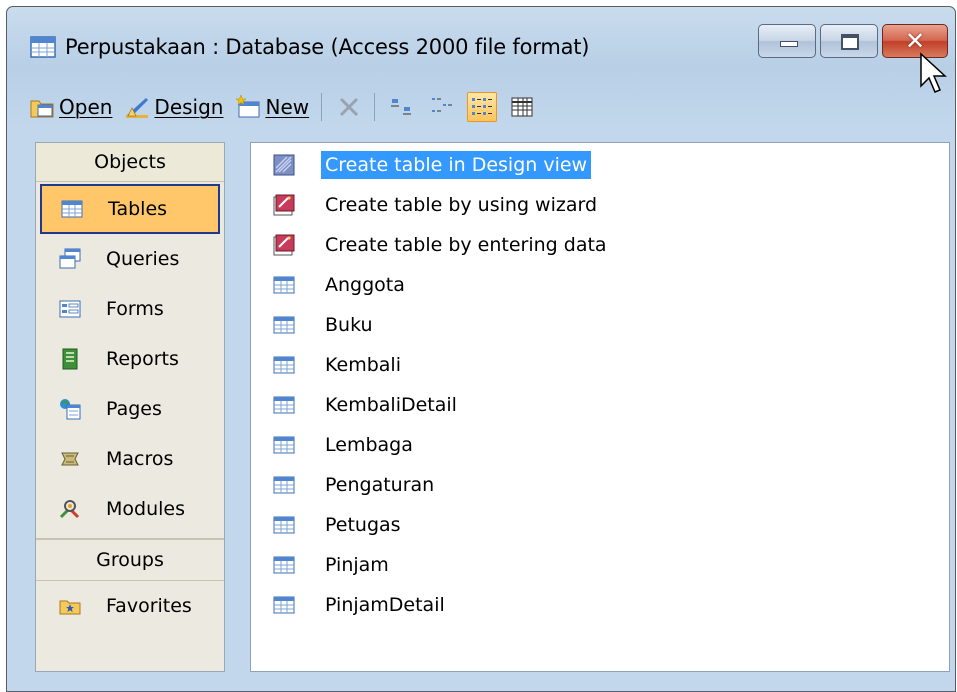 Image resolution: width=957 pixels, height=692 pixels. Describe the element at coordinates (143, 259) in the screenshot. I see `object-label: Queries` at that location.